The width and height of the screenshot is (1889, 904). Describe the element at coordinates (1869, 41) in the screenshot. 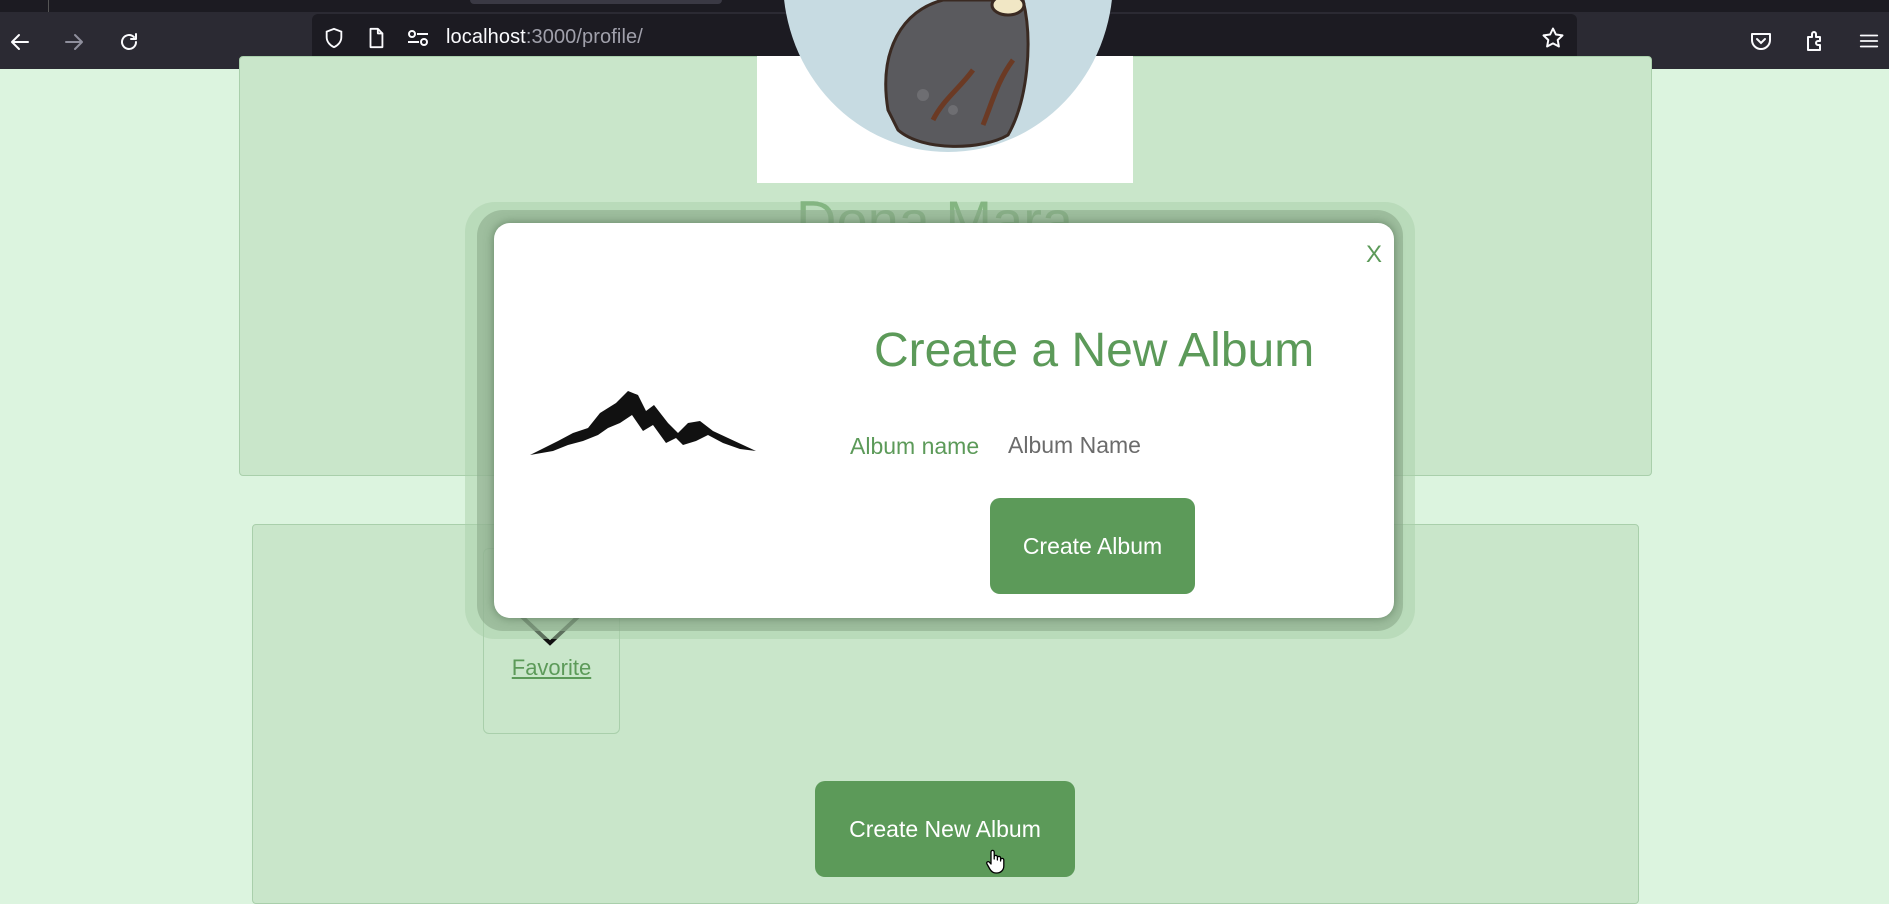

I see `menu-icon` at that location.